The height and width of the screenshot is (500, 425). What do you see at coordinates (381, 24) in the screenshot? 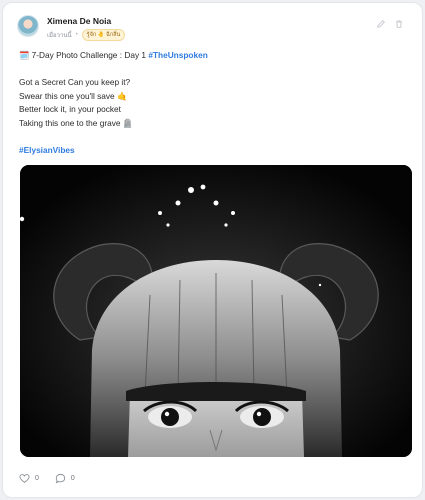
I see `pencil-icon` at bounding box center [381, 24].